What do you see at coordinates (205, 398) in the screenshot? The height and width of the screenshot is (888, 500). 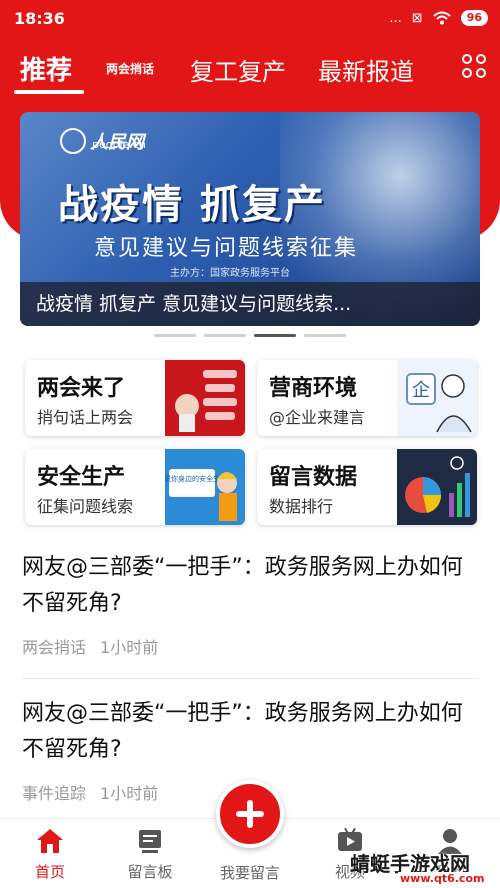 I see `two-sessions-thumb-icon` at bounding box center [205, 398].